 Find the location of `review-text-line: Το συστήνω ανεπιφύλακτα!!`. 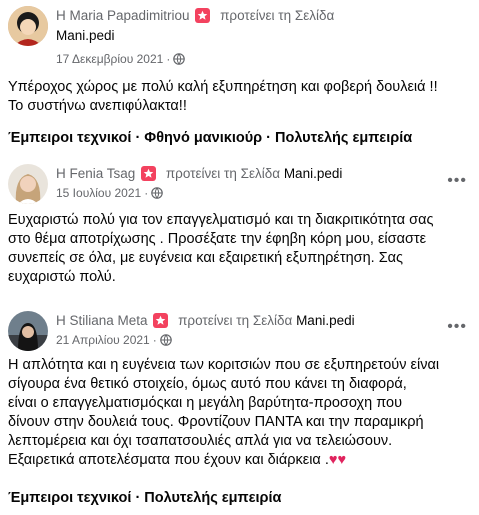

review-text-line: Το συστήνω ανεπιφύλακτα!! is located at coordinates (97, 106).